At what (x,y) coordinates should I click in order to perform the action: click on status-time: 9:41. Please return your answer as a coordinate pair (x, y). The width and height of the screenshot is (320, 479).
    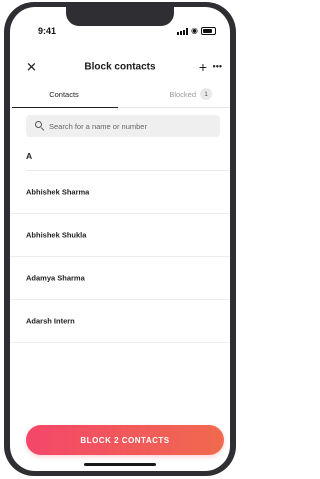
    Looking at the image, I should click on (47, 31).